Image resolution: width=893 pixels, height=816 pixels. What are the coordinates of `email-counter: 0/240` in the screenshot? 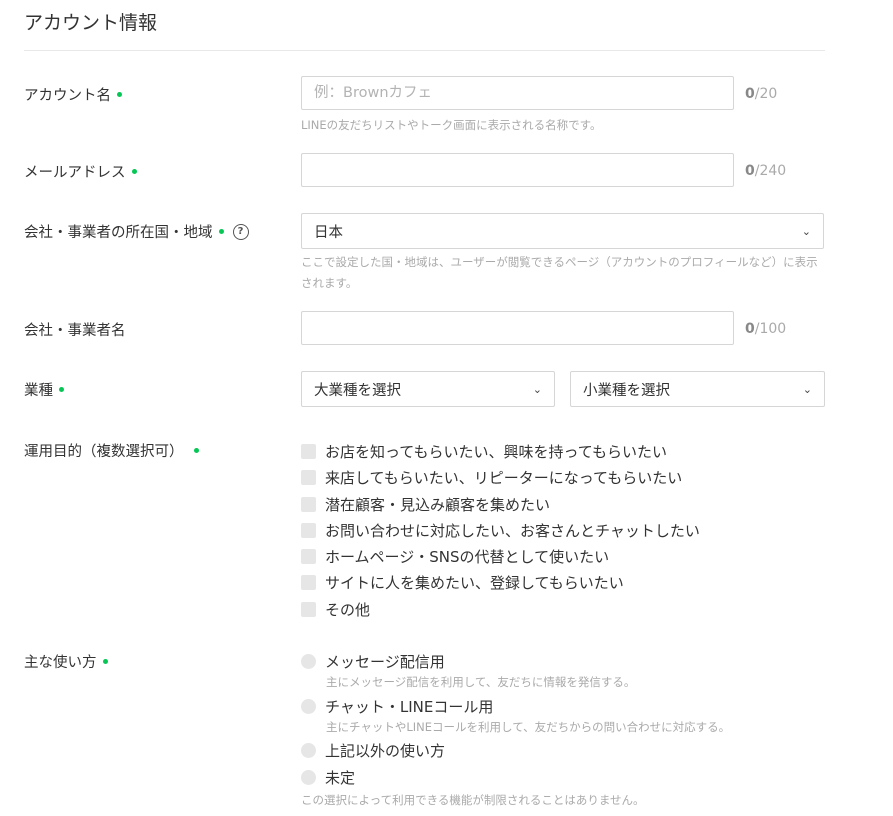 It's located at (765, 171).